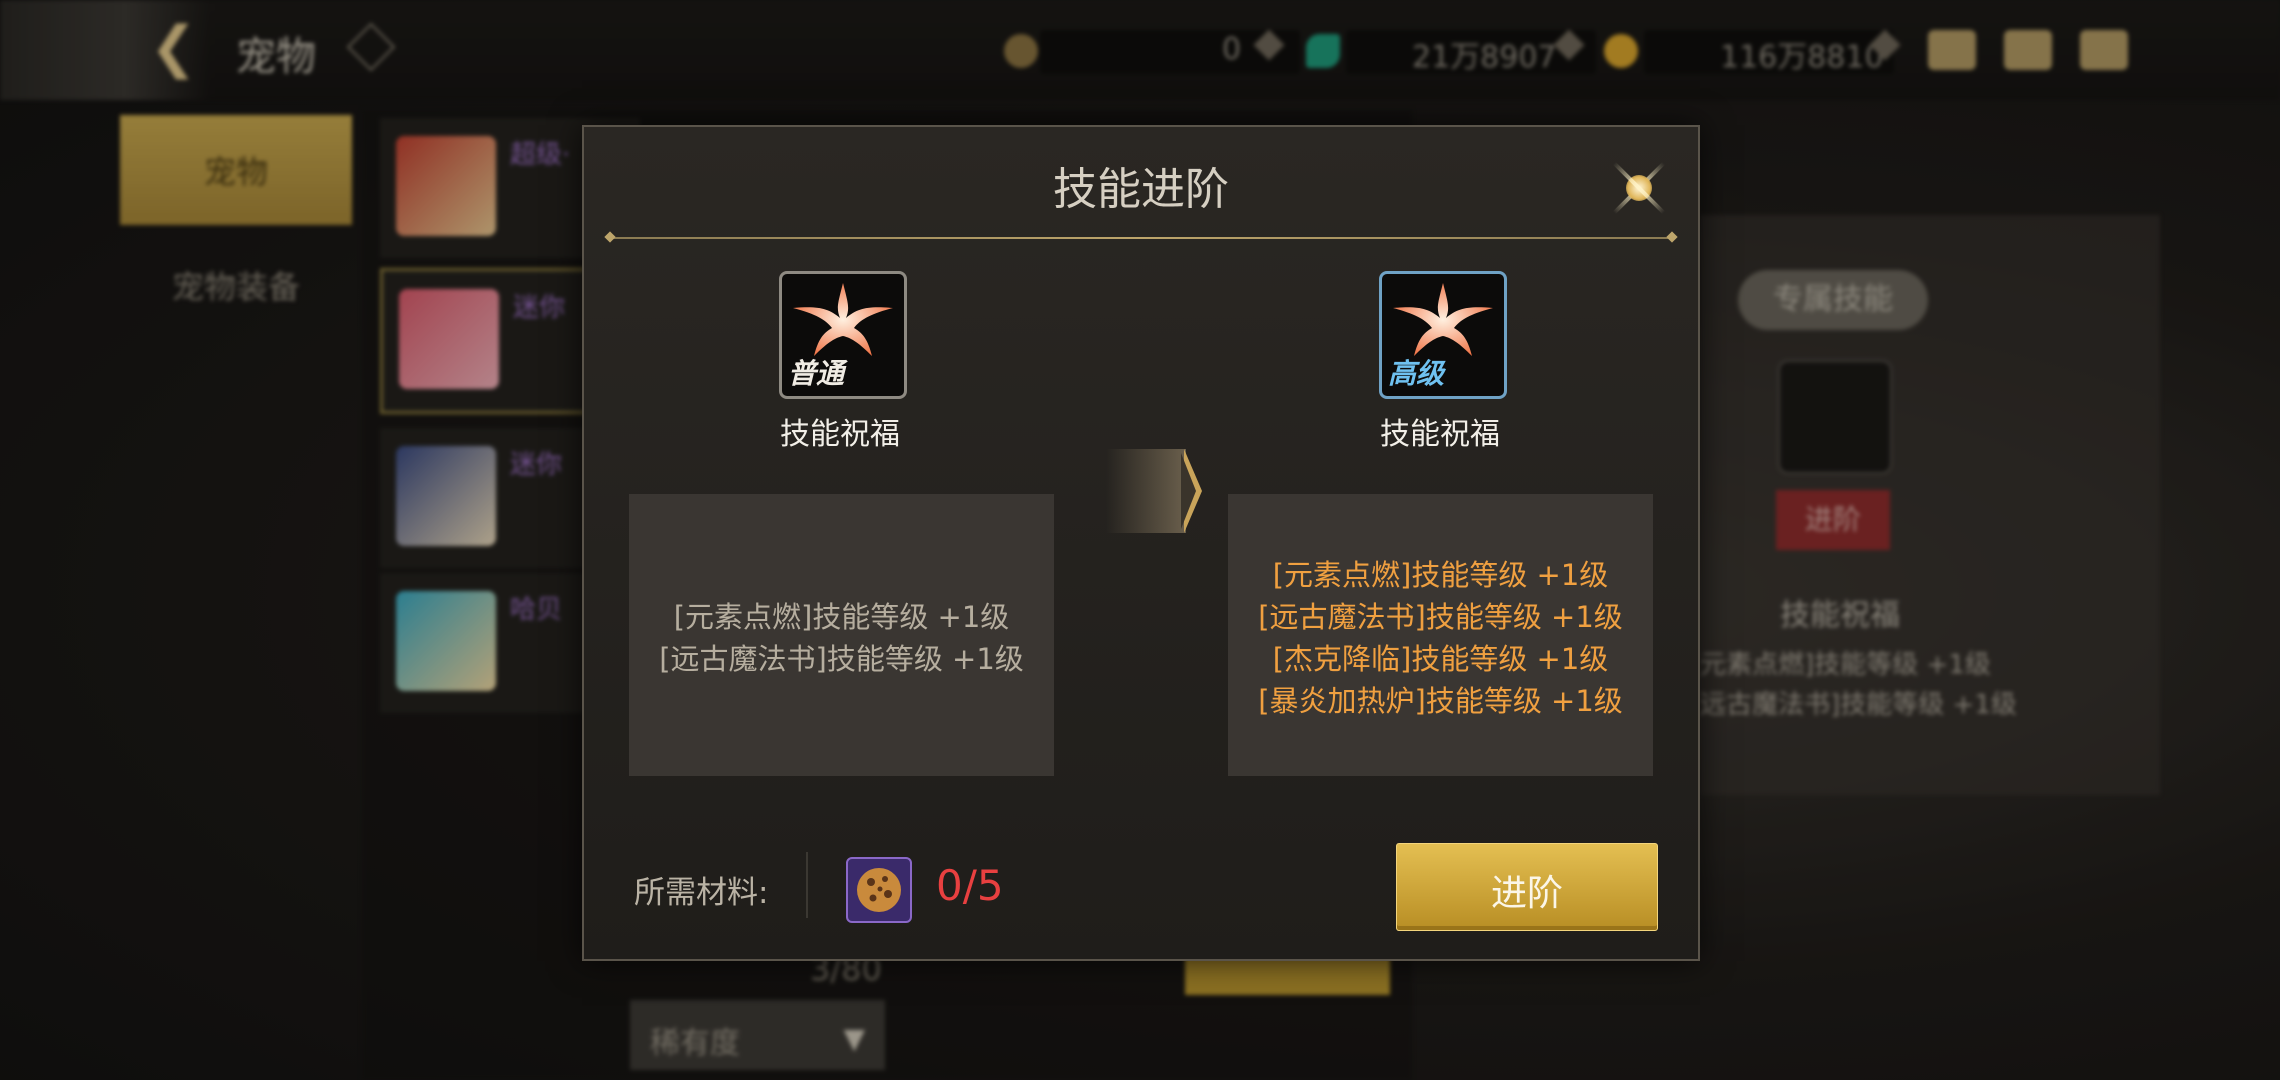 The width and height of the screenshot is (2280, 1080). What do you see at coordinates (1141, 238) in the screenshot?
I see `title-divider` at bounding box center [1141, 238].